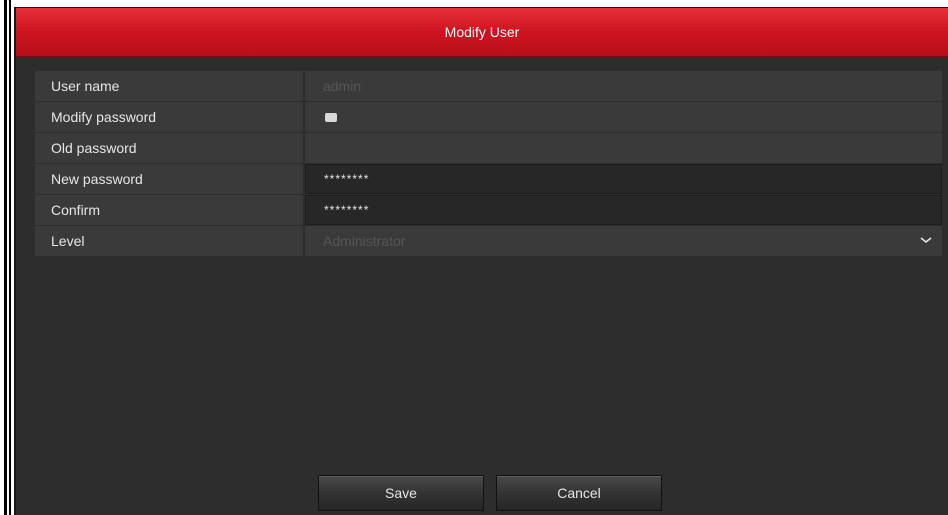 The image size is (948, 515). What do you see at coordinates (170, 117) in the screenshot?
I see `modify-password-label: Modify password` at bounding box center [170, 117].